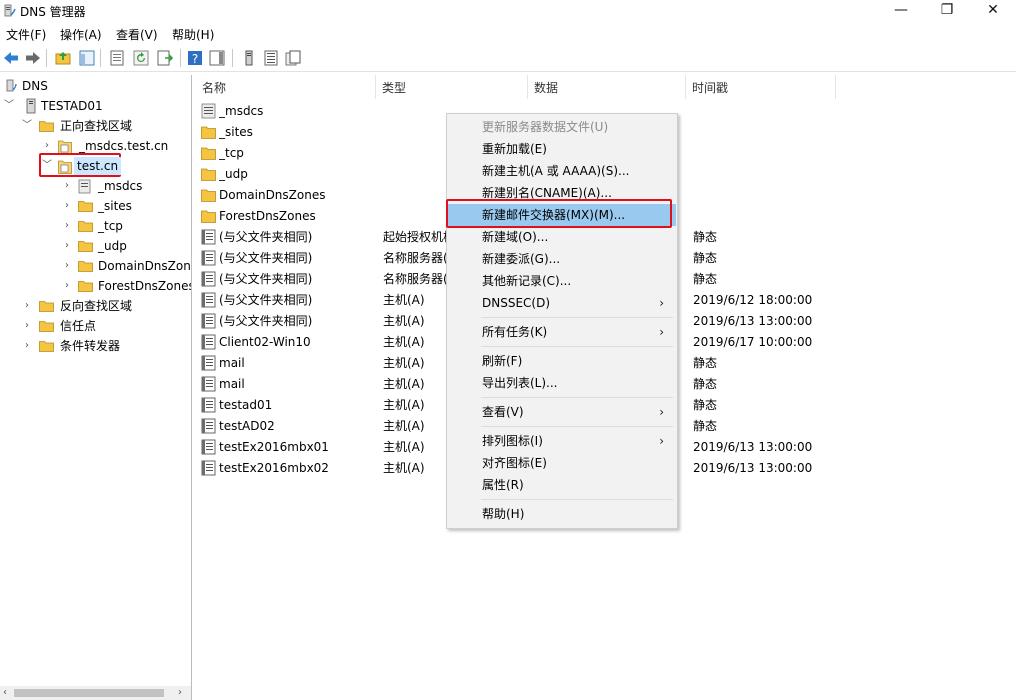 This screenshot has height=700, width=1016. What do you see at coordinates (95, 286) in the screenshot?
I see `tree-item-forestdnszones: › ForestDnsZones` at bounding box center [95, 286].